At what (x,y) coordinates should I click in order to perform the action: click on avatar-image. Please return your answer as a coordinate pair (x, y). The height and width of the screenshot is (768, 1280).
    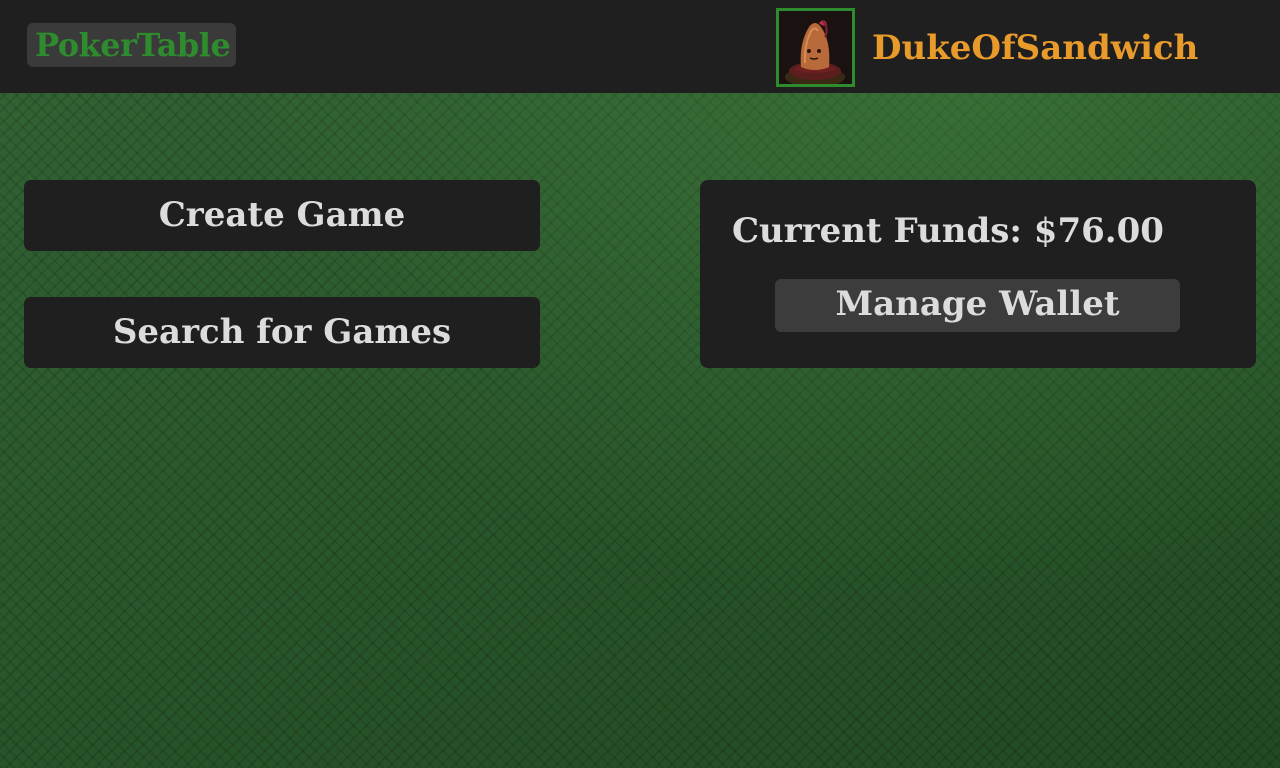
    Looking at the image, I should click on (815, 47).